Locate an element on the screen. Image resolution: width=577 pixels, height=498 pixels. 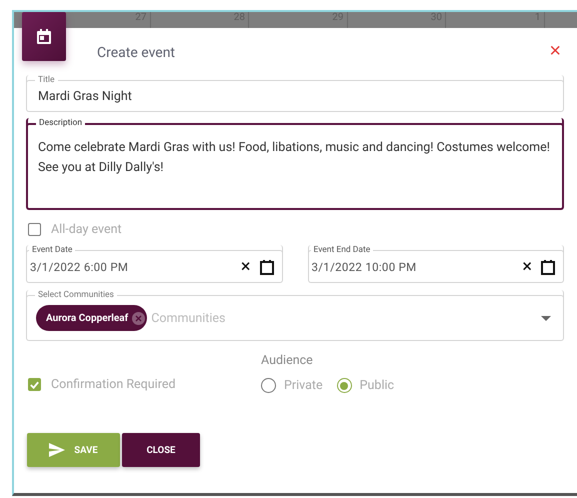
chip-label: Aurora Copperleaf is located at coordinates (87, 318).